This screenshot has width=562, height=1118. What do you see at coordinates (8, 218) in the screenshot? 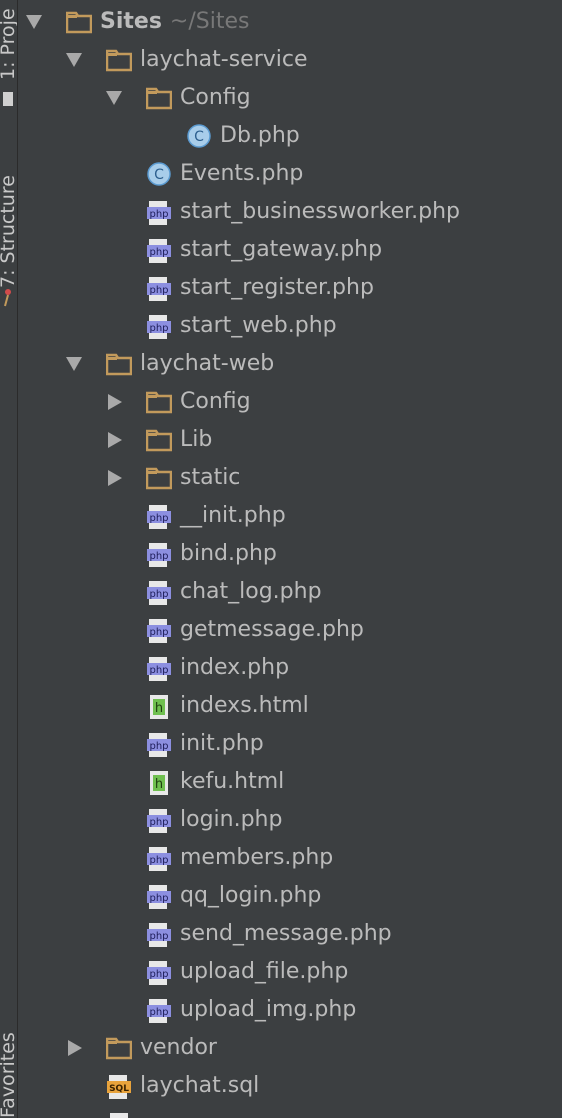
I see `structure-tool-tab: 7: Structure` at bounding box center [8, 218].